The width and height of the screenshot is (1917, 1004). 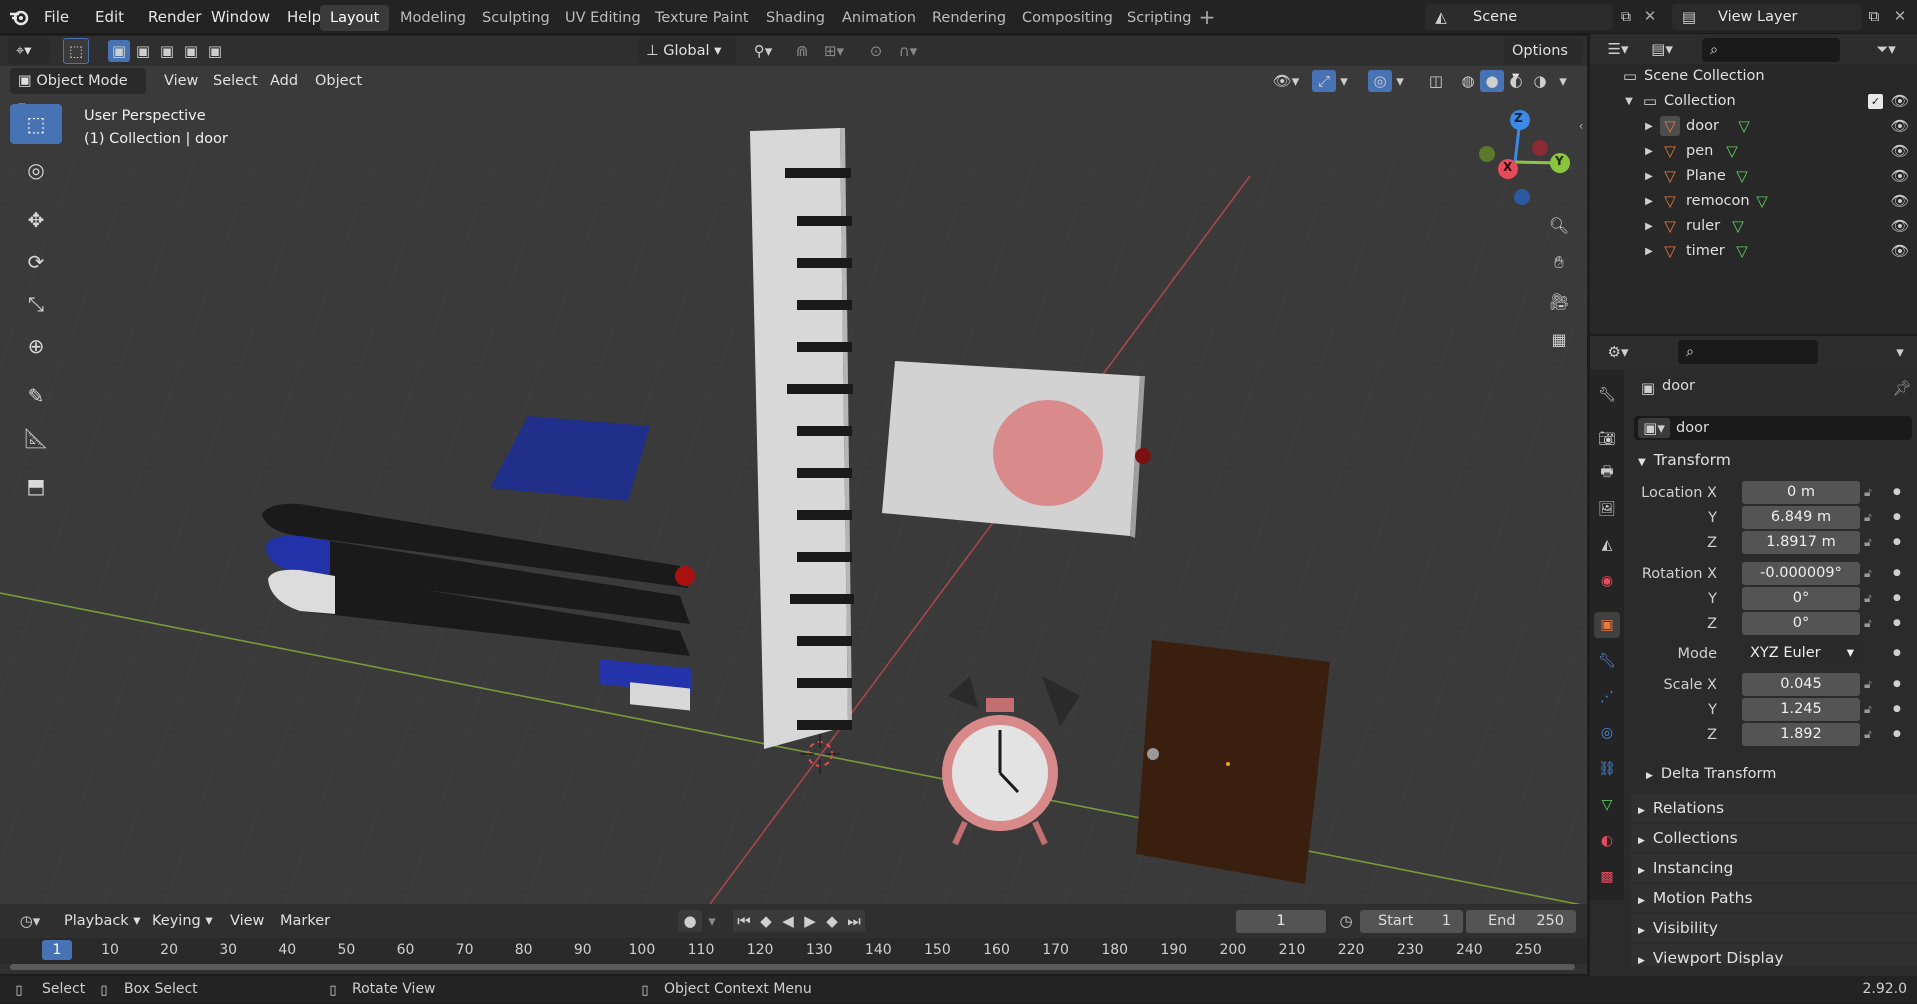 What do you see at coordinates (76, 51) in the screenshot?
I see `select-tool-icon: ⬚` at bounding box center [76, 51].